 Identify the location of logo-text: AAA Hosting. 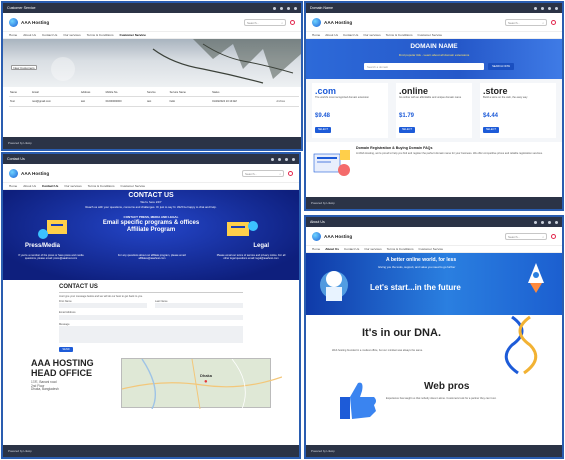
(338, 236).